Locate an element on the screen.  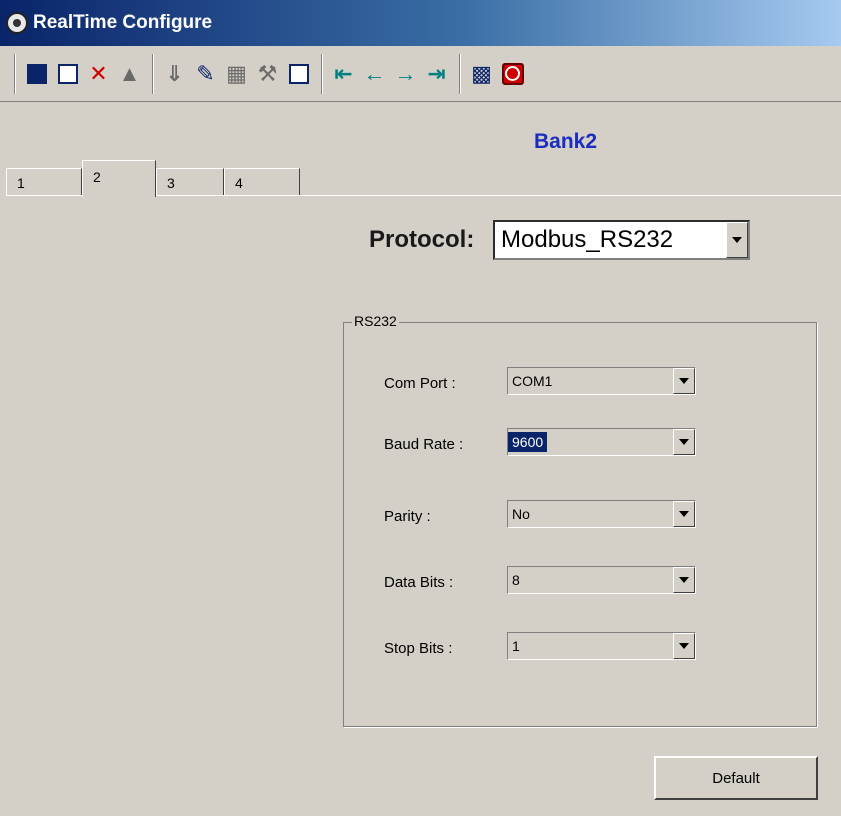
upload-button: ▲ is located at coordinates (129, 74).